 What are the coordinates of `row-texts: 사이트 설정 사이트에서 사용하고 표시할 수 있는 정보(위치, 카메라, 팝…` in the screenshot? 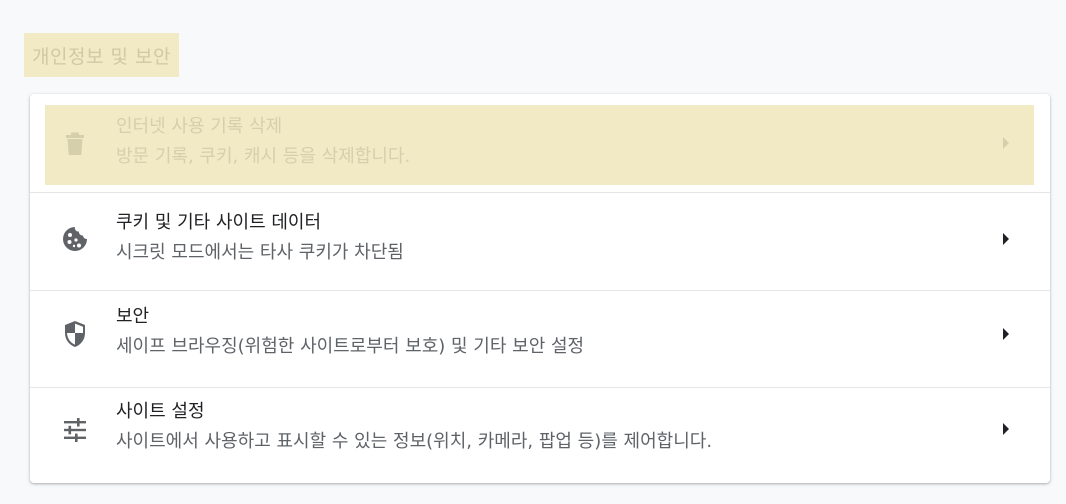 It's located at (414, 427).